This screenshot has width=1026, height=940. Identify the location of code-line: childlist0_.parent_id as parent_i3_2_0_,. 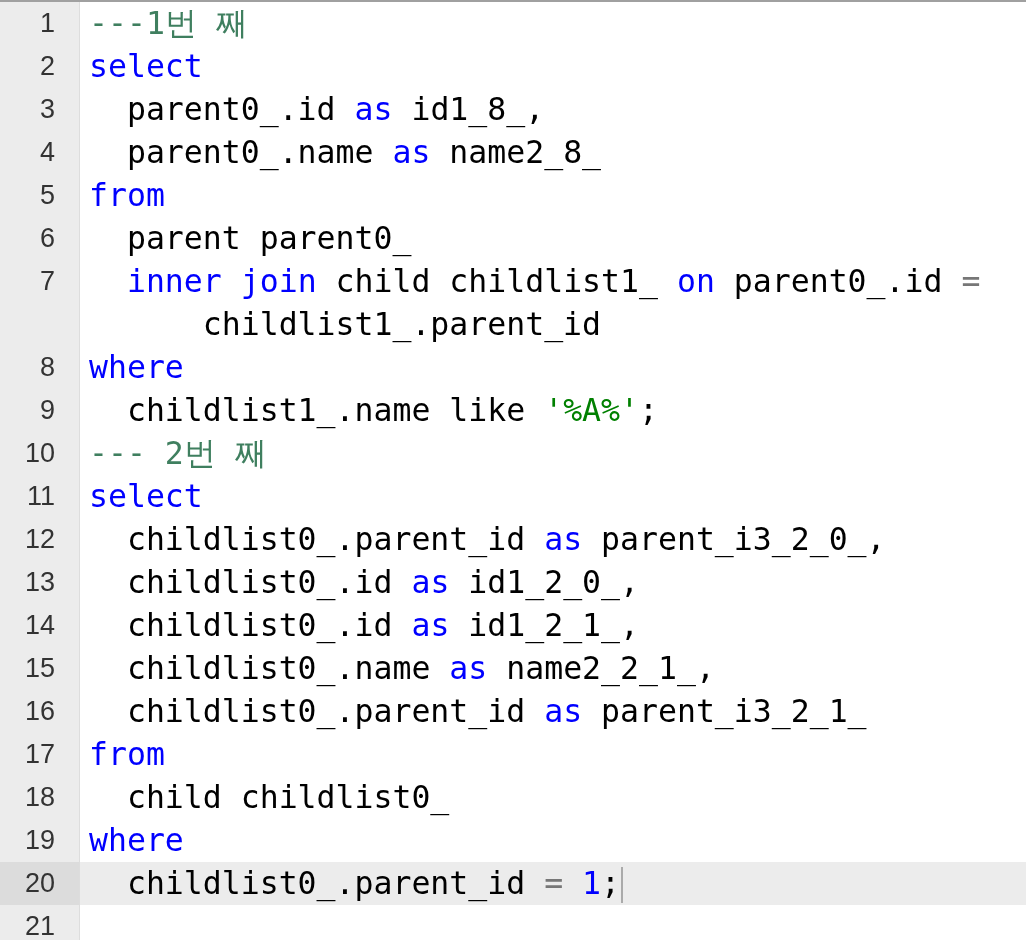
(506, 540).